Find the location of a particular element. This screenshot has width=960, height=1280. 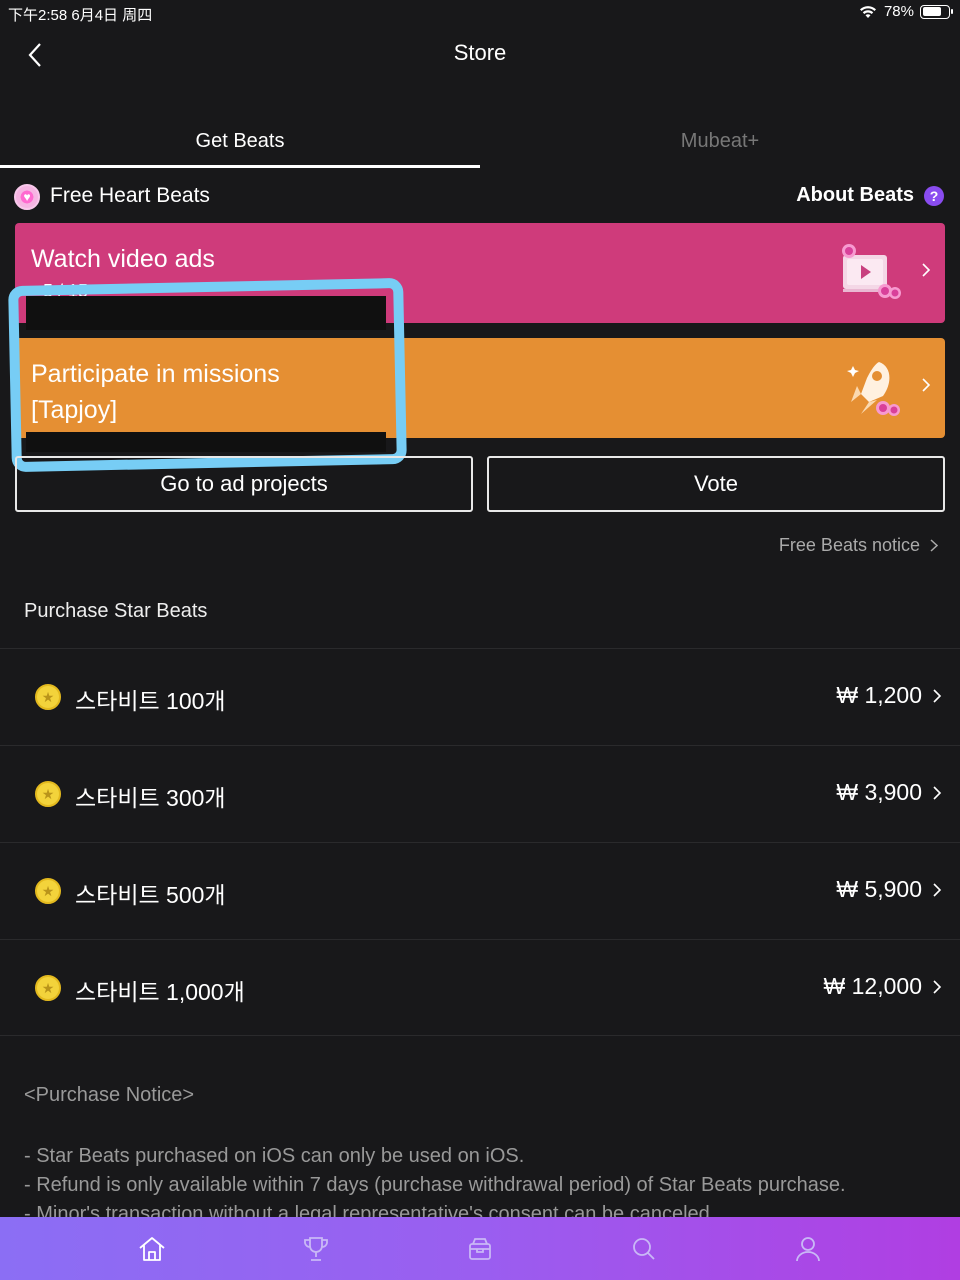

item-price: ₩ 5,900 is located at coordinates (879, 889).